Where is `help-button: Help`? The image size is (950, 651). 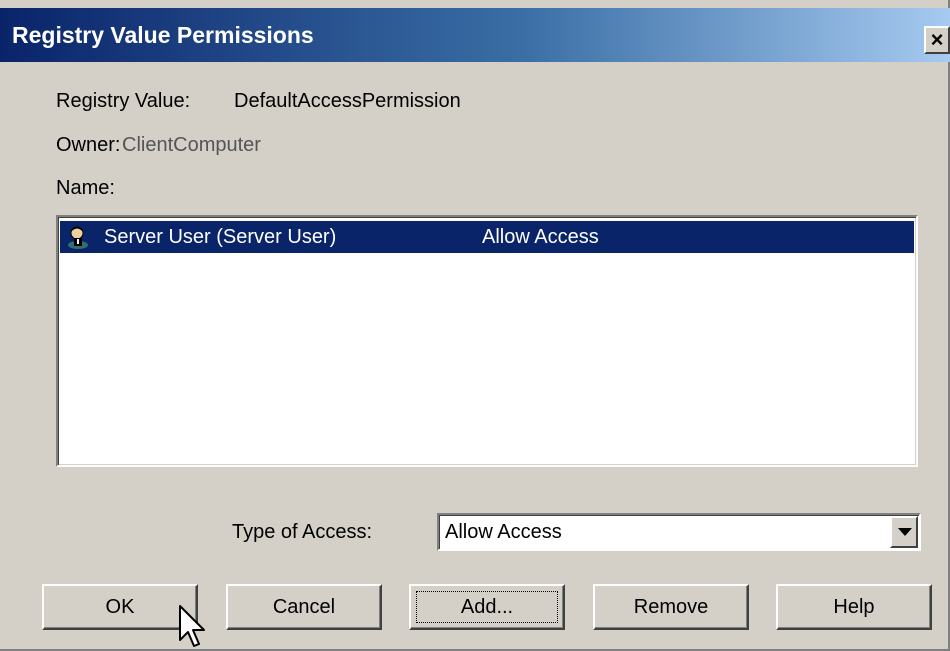
help-button: Help is located at coordinates (854, 607).